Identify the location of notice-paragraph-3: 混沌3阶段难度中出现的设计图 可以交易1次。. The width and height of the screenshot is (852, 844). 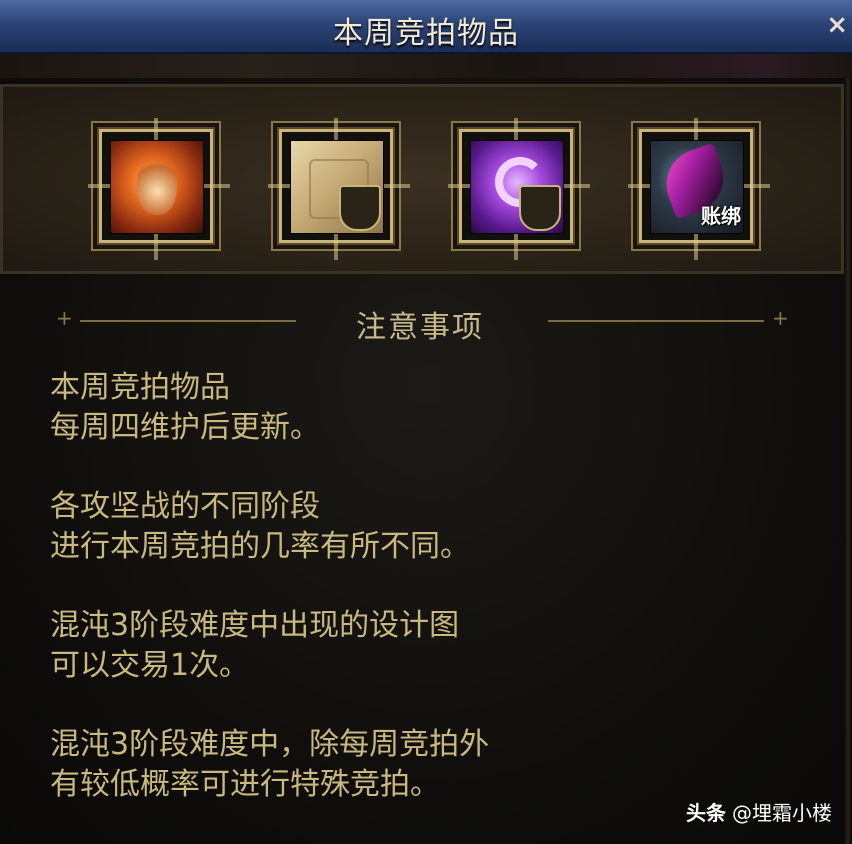
(430, 646).